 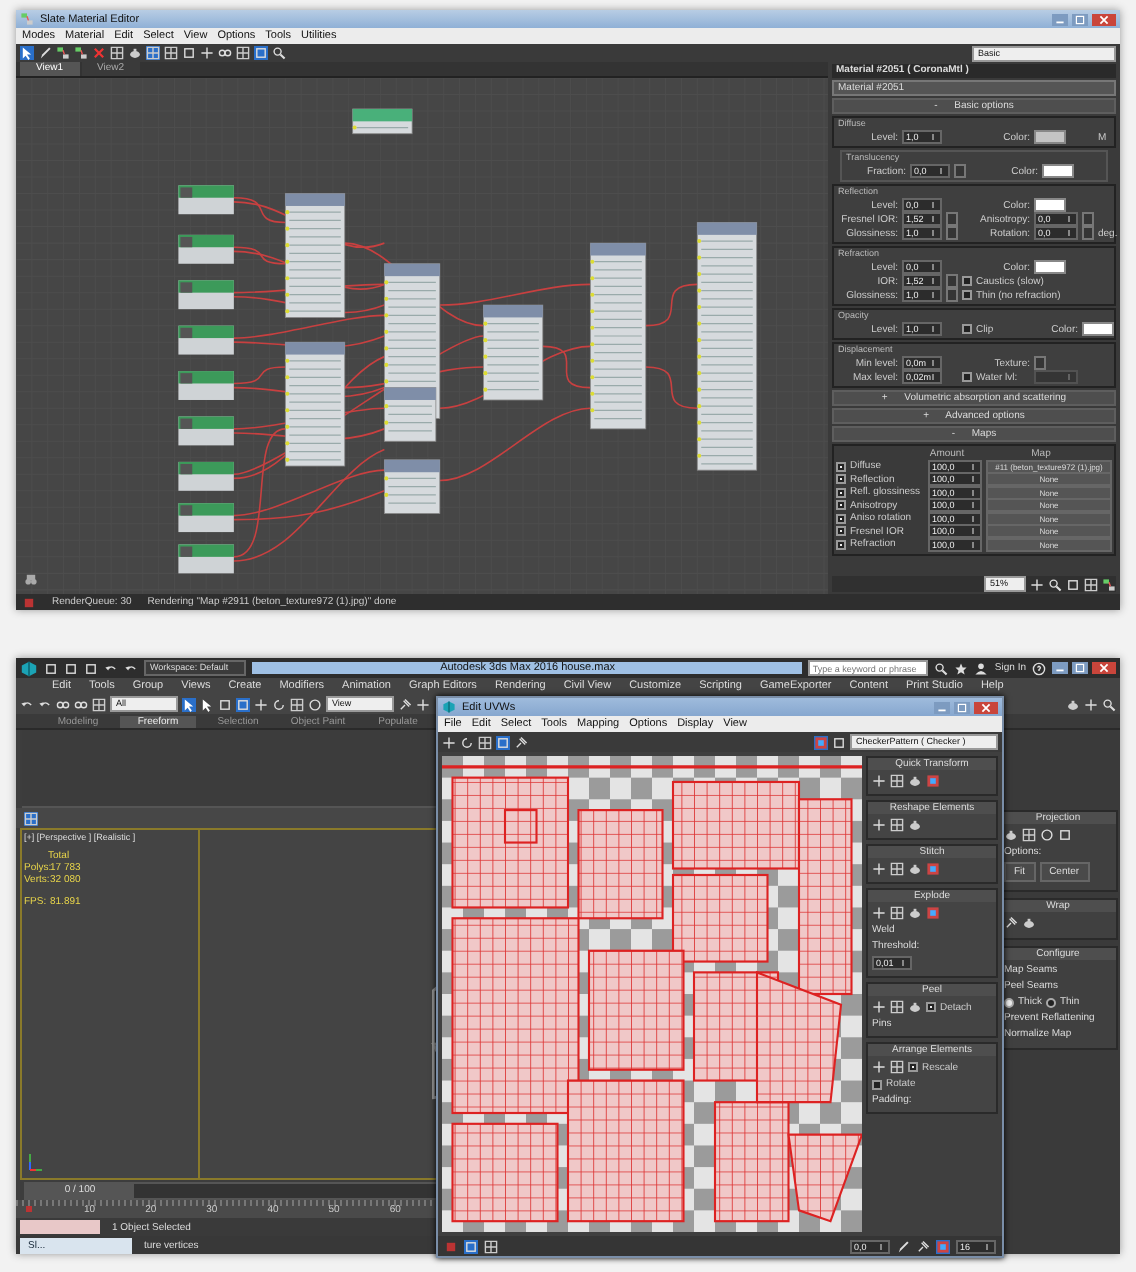 What do you see at coordinates (1073, 704) in the screenshot?
I see `render-icon` at bounding box center [1073, 704].